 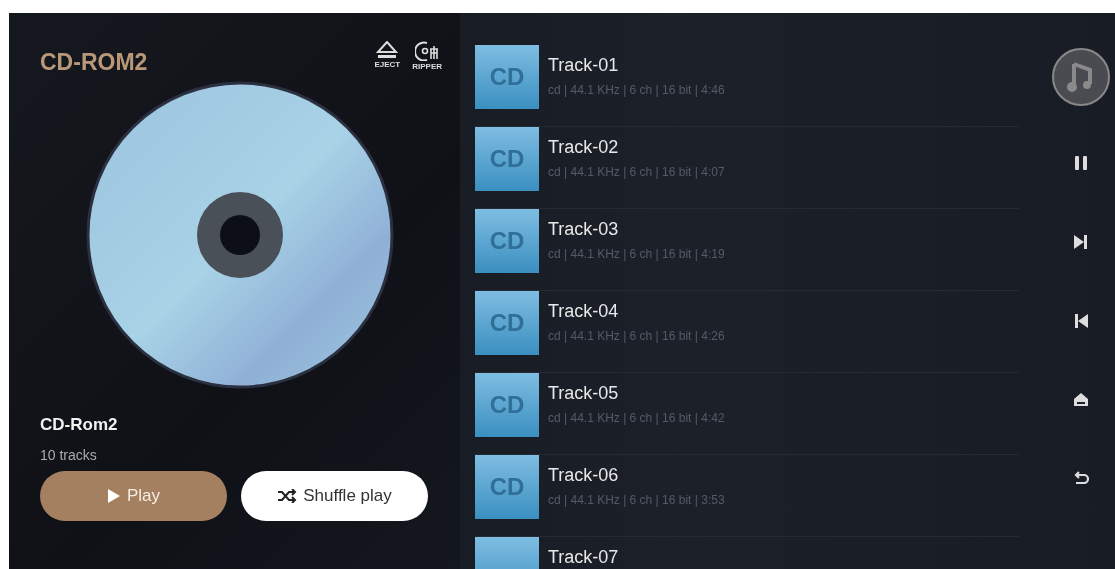 I want to click on track-details: cd | 44.1 KHz | 6 ch | 16 bit | 4:42, so click(x=636, y=418).